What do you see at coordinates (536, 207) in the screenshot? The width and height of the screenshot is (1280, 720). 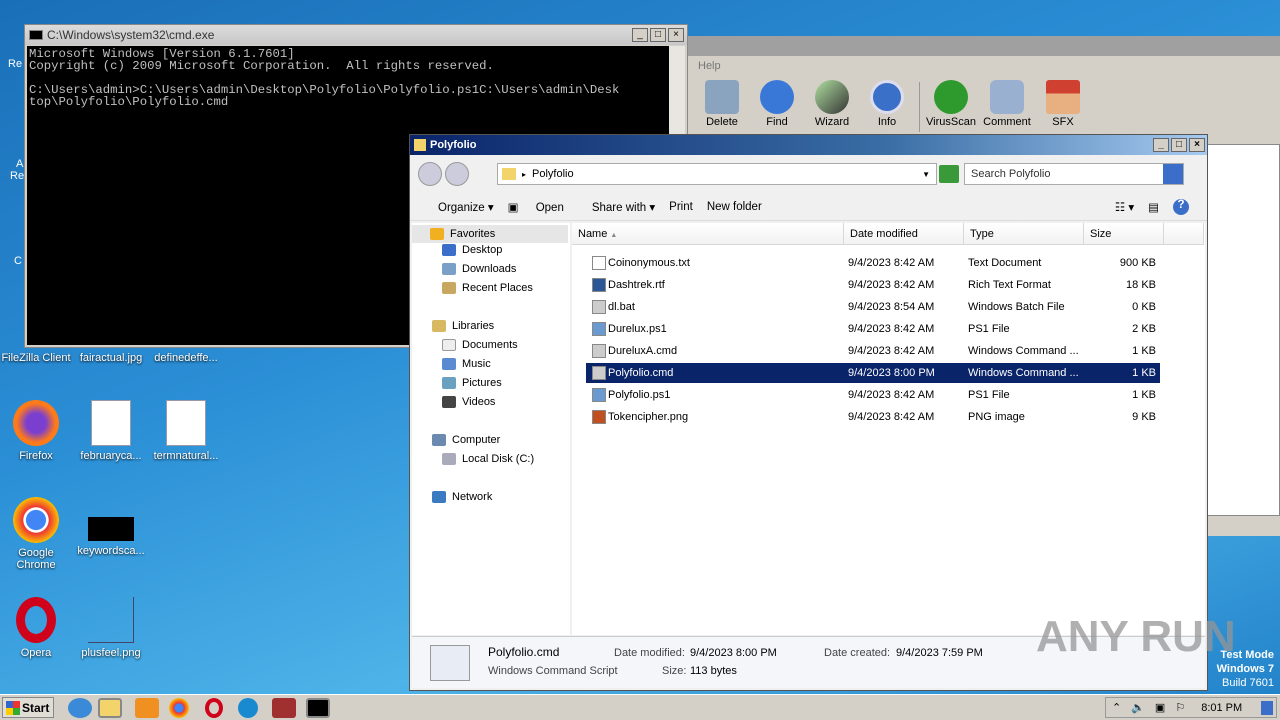 I see `open-button: ▣ Open` at bounding box center [536, 207].